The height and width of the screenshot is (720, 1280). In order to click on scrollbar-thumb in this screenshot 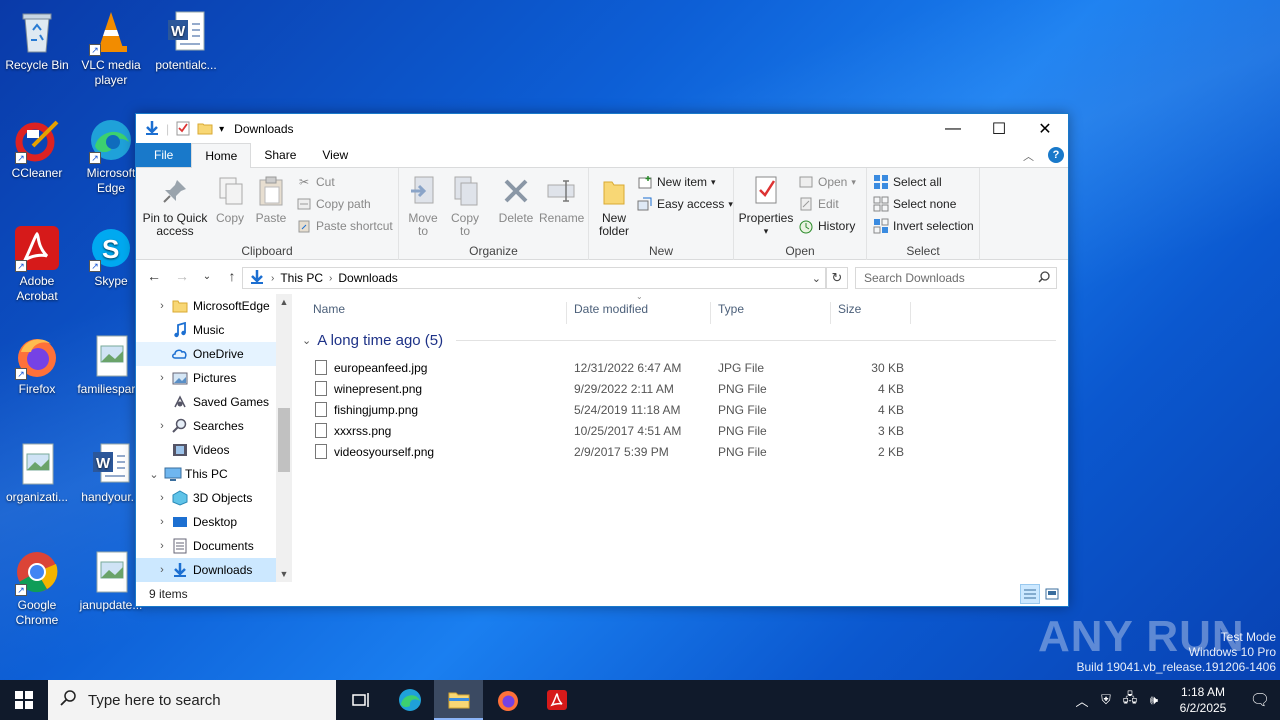, I will do `click(284, 440)`.